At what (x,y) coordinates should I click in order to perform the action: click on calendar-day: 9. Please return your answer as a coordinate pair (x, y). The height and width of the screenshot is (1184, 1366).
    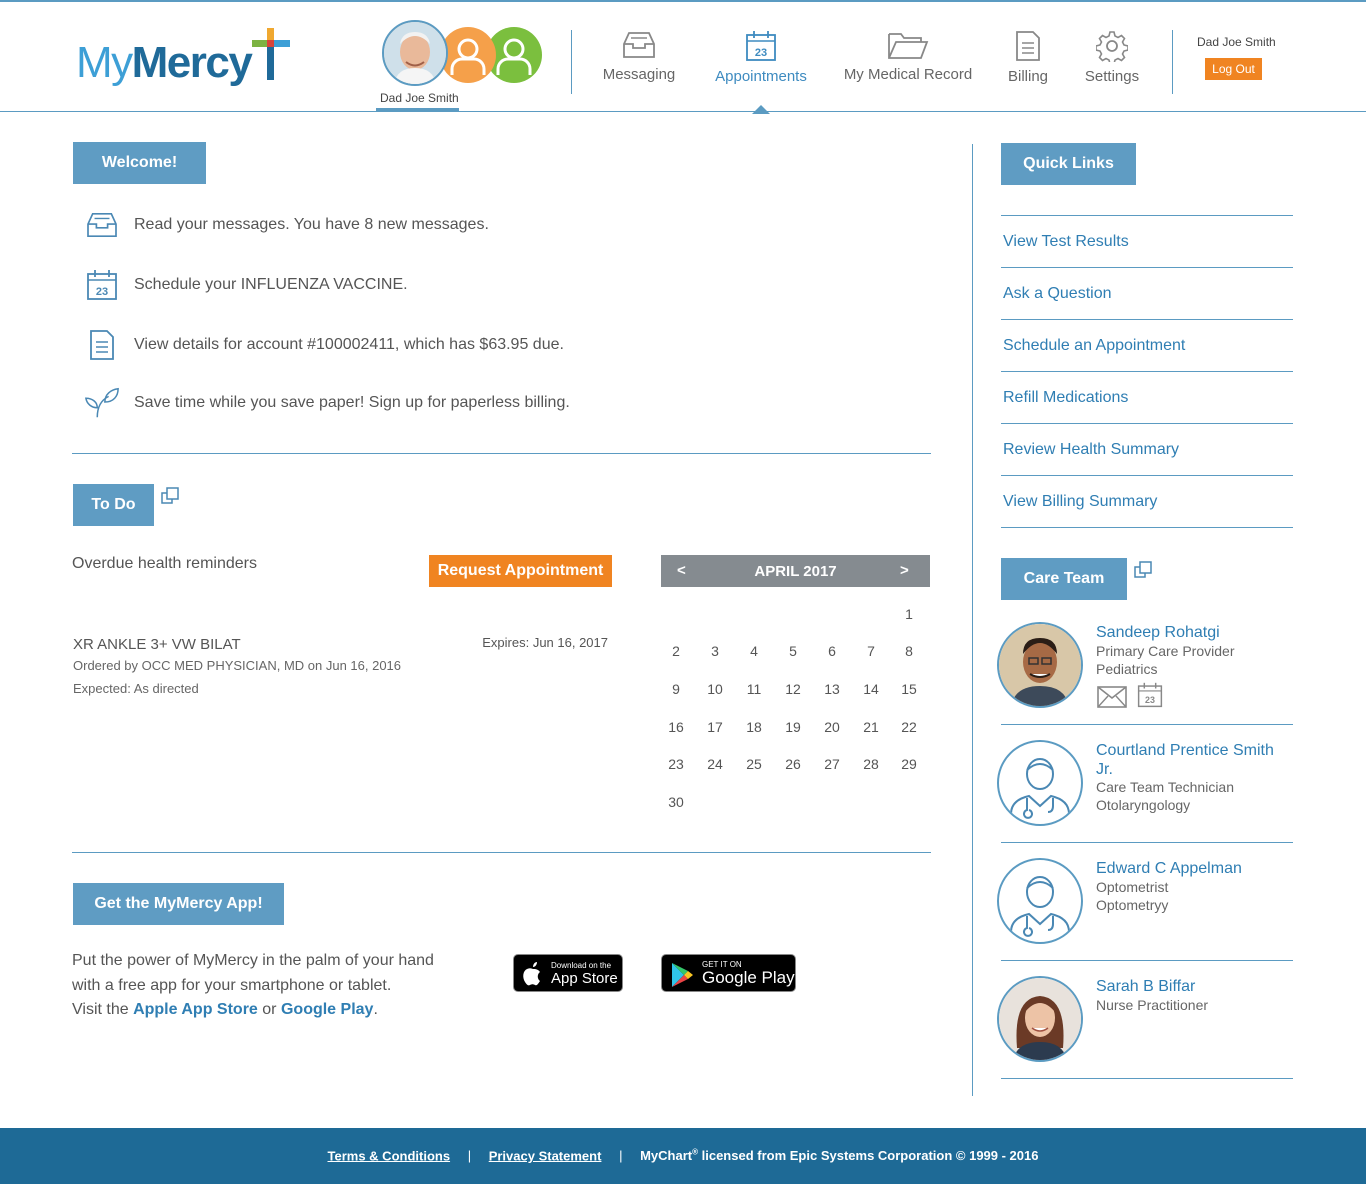
    Looking at the image, I should click on (676, 689).